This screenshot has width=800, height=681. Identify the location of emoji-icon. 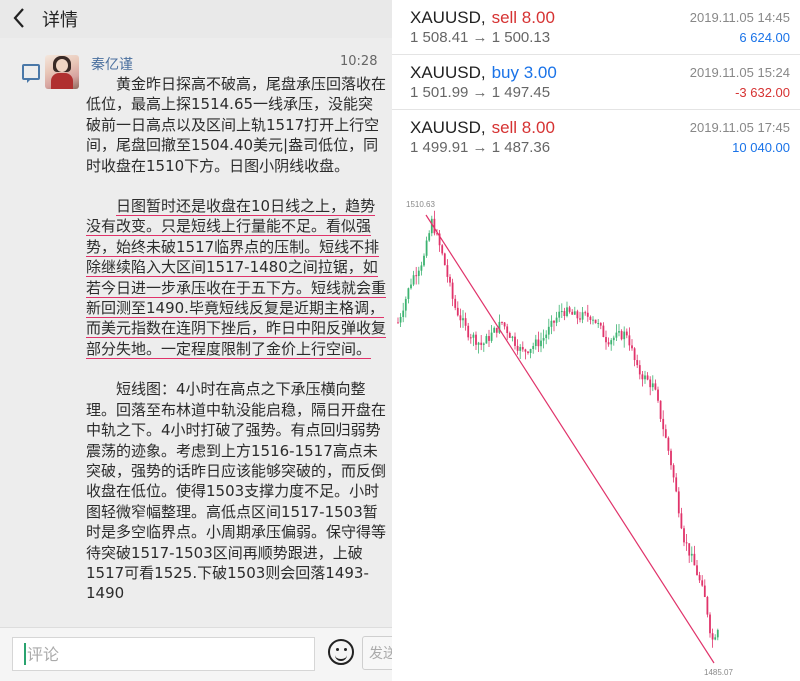
(341, 652).